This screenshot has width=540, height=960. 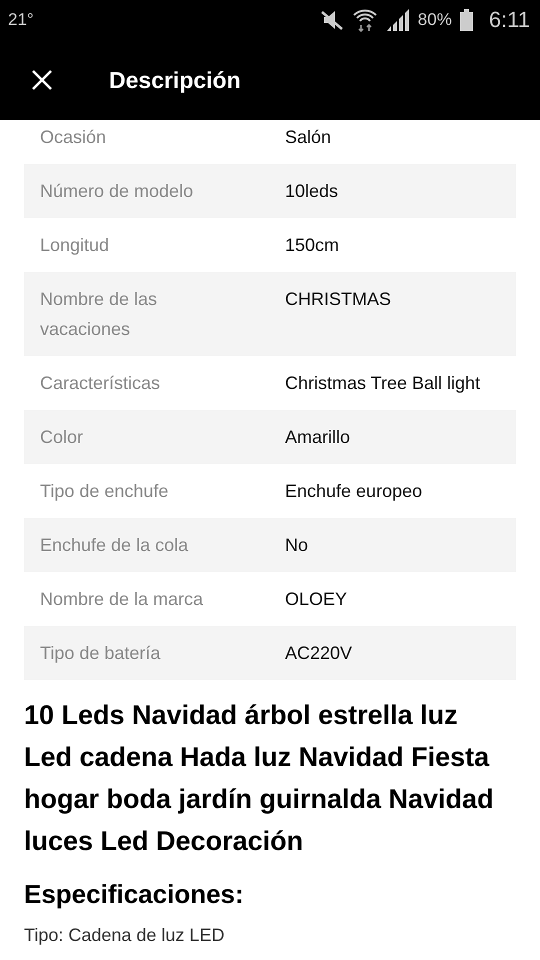 I want to click on page-title: Descripción, so click(x=175, y=80).